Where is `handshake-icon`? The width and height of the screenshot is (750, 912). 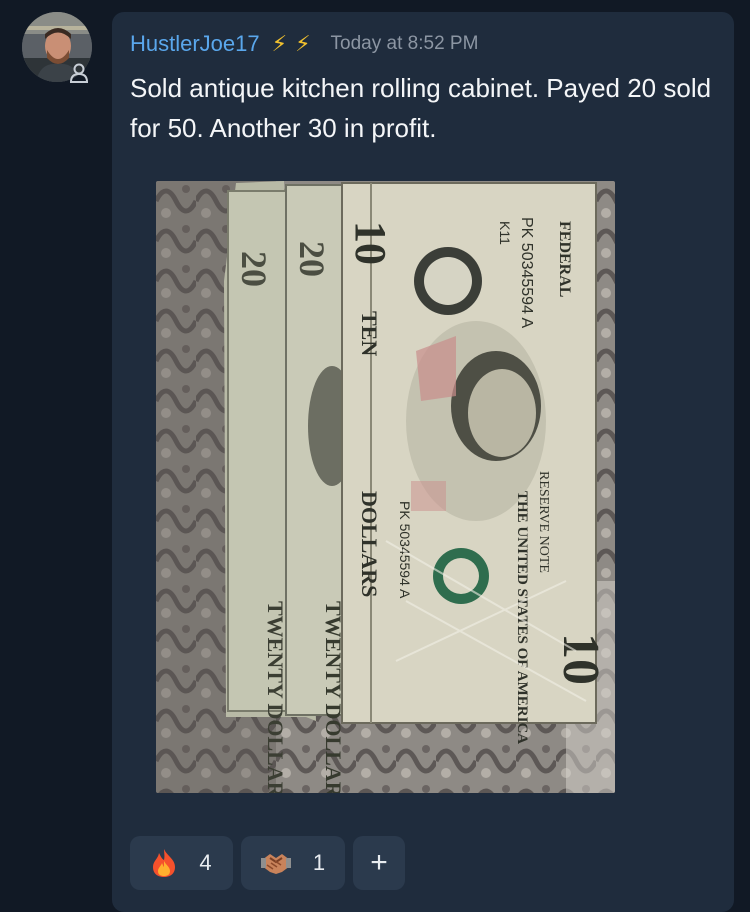
handshake-icon is located at coordinates (275, 863).